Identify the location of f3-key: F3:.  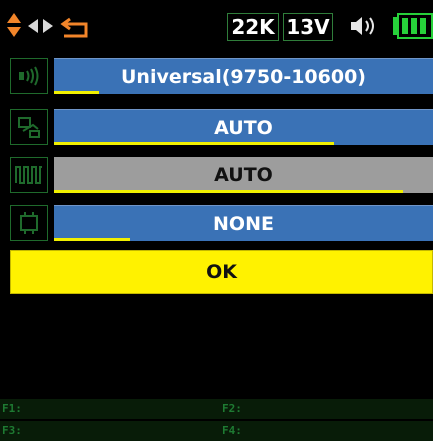
(12, 430).